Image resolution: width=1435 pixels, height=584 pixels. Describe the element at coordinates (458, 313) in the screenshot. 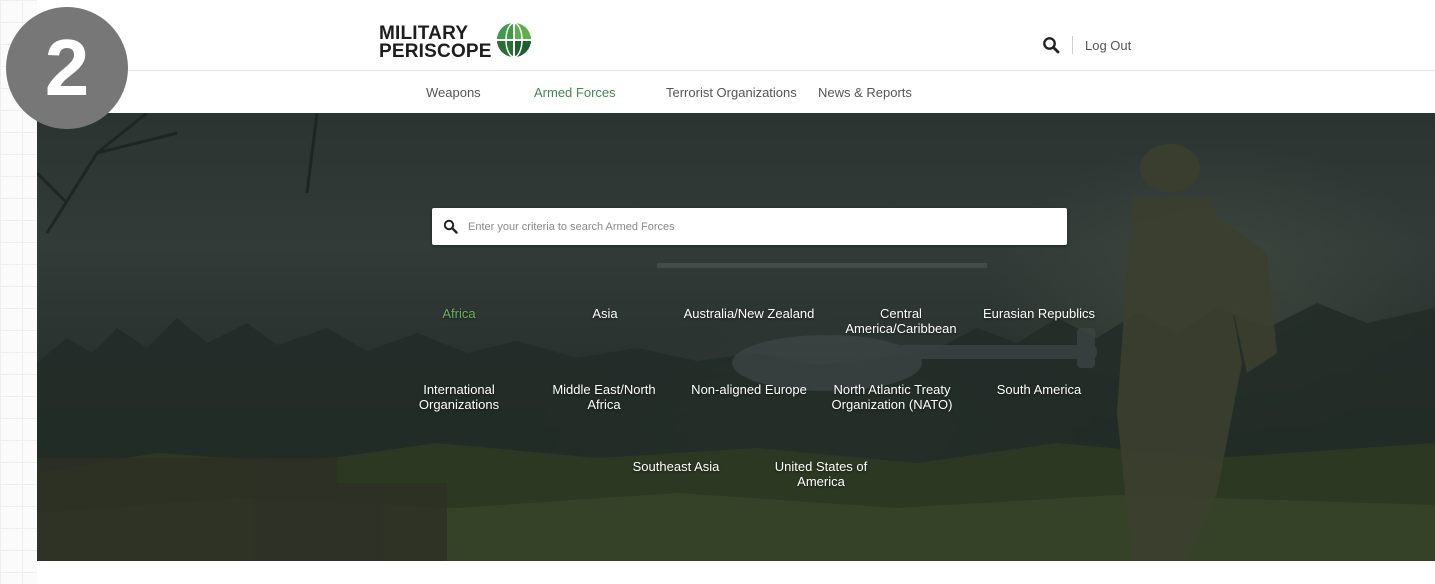

I see `region-africa: Africa` at that location.